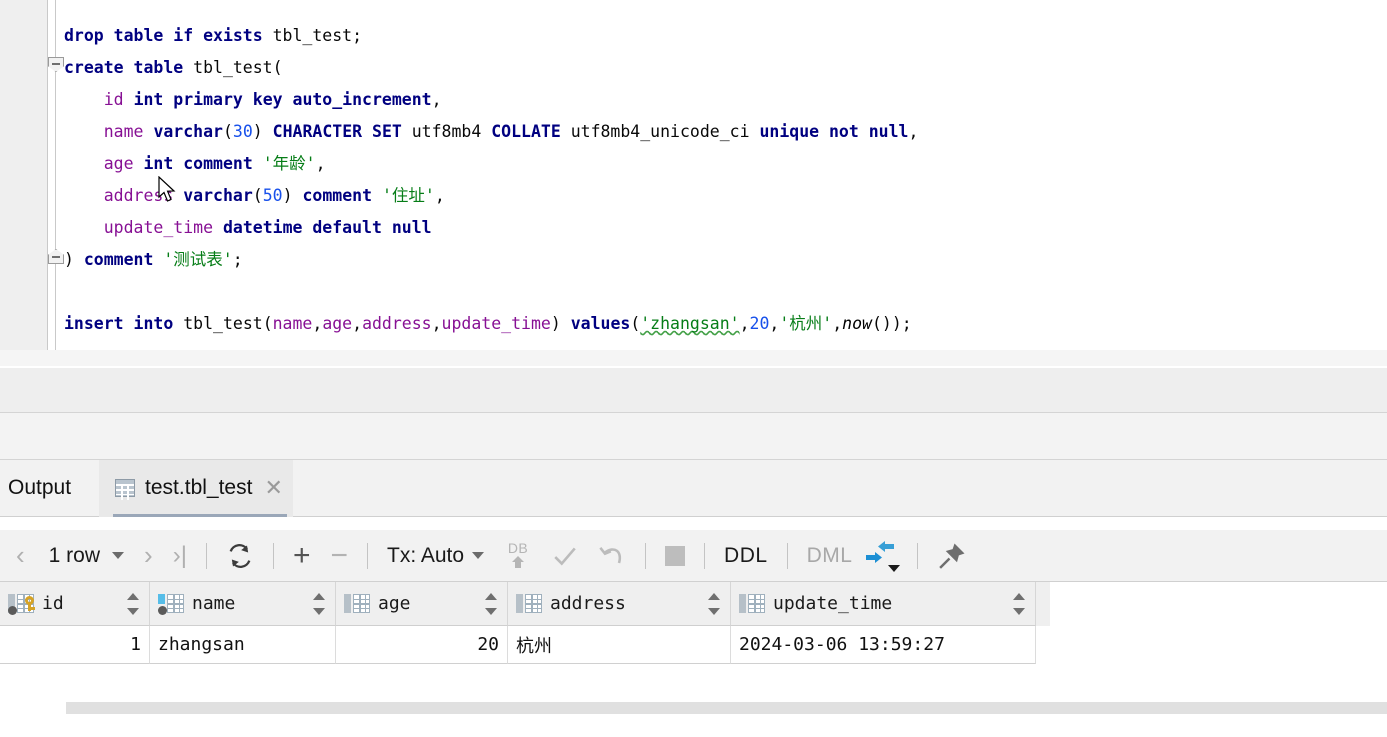  I want to click on results-tabbar: Output test.tbl_test ✕, so click(693, 488).